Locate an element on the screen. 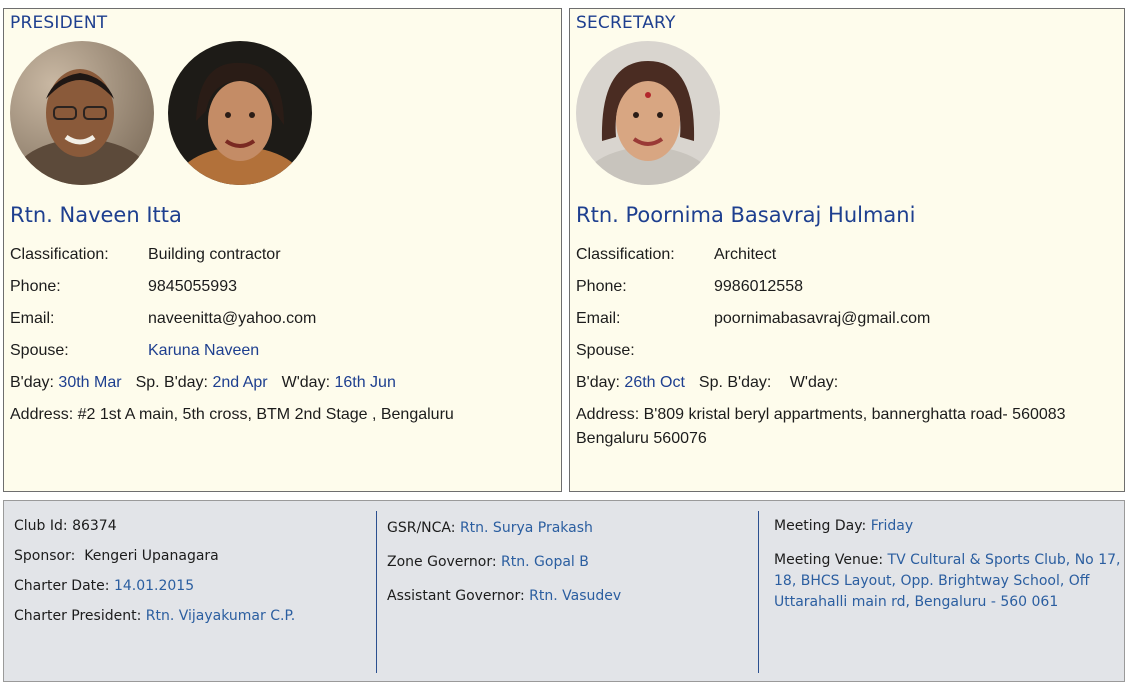  spouse-value: Karuna Naveen is located at coordinates (204, 350).